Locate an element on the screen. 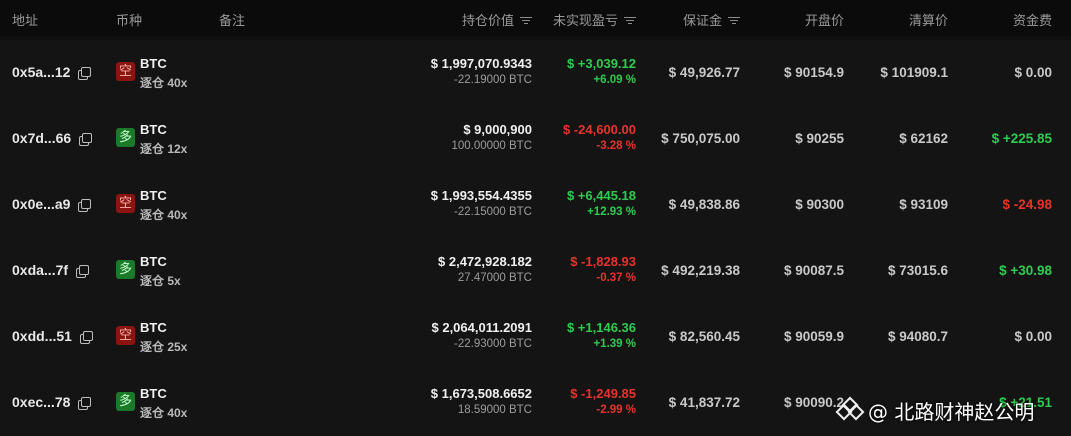 The height and width of the screenshot is (436, 1071). position-size: 27.47000 BTC is located at coordinates (494, 278).